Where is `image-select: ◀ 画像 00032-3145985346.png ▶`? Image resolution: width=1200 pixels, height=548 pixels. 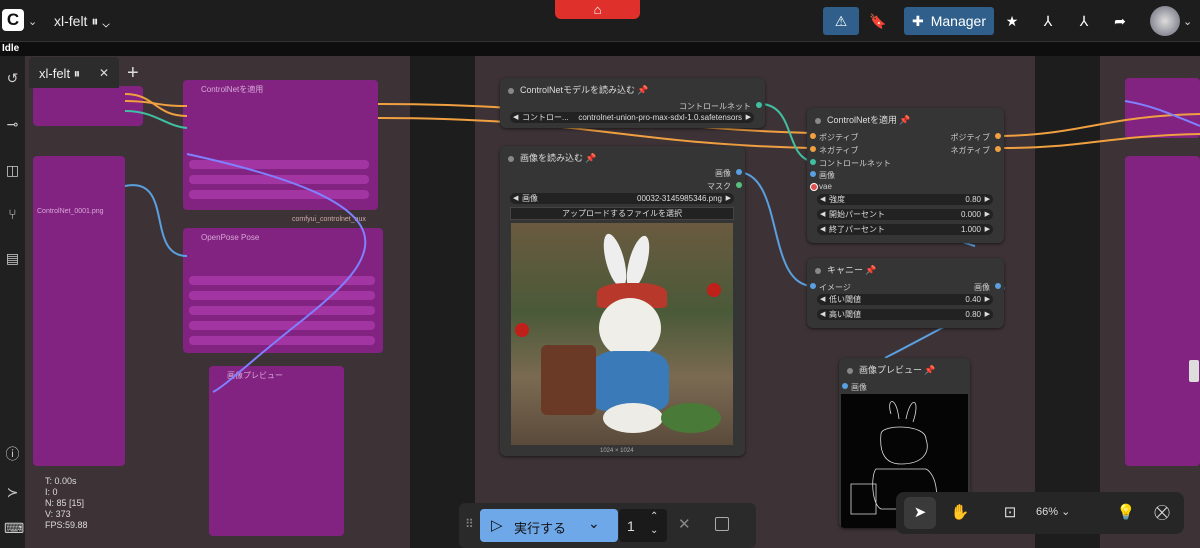 image-select: ◀ 画像 00032-3145985346.png ▶ is located at coordinates (622, 198).